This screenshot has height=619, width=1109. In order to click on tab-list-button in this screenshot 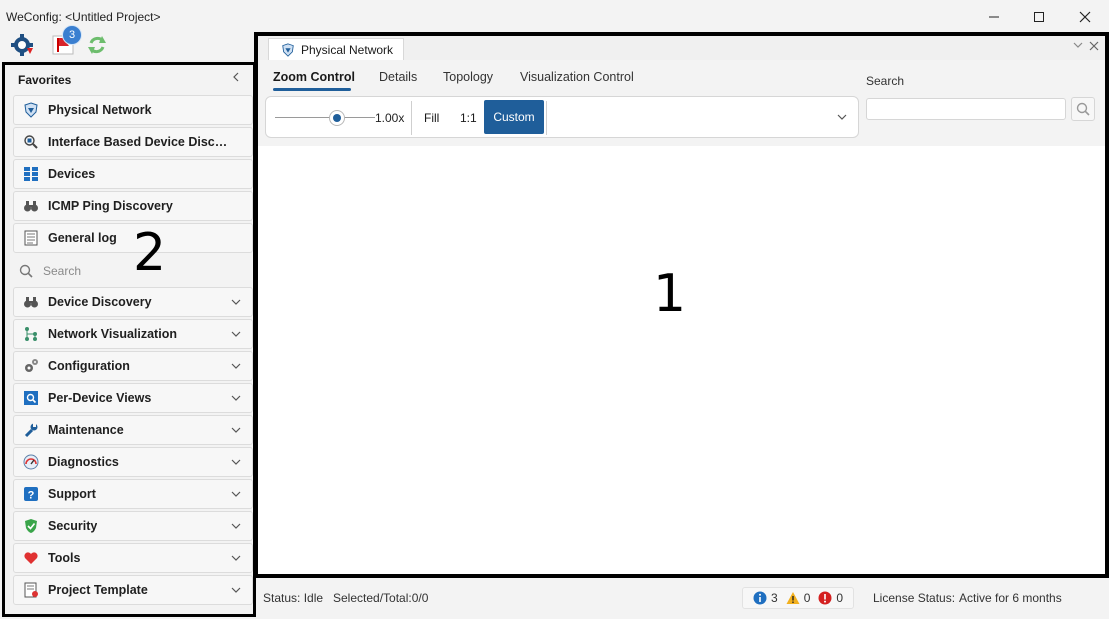, I will do `click(1078, 46)`.